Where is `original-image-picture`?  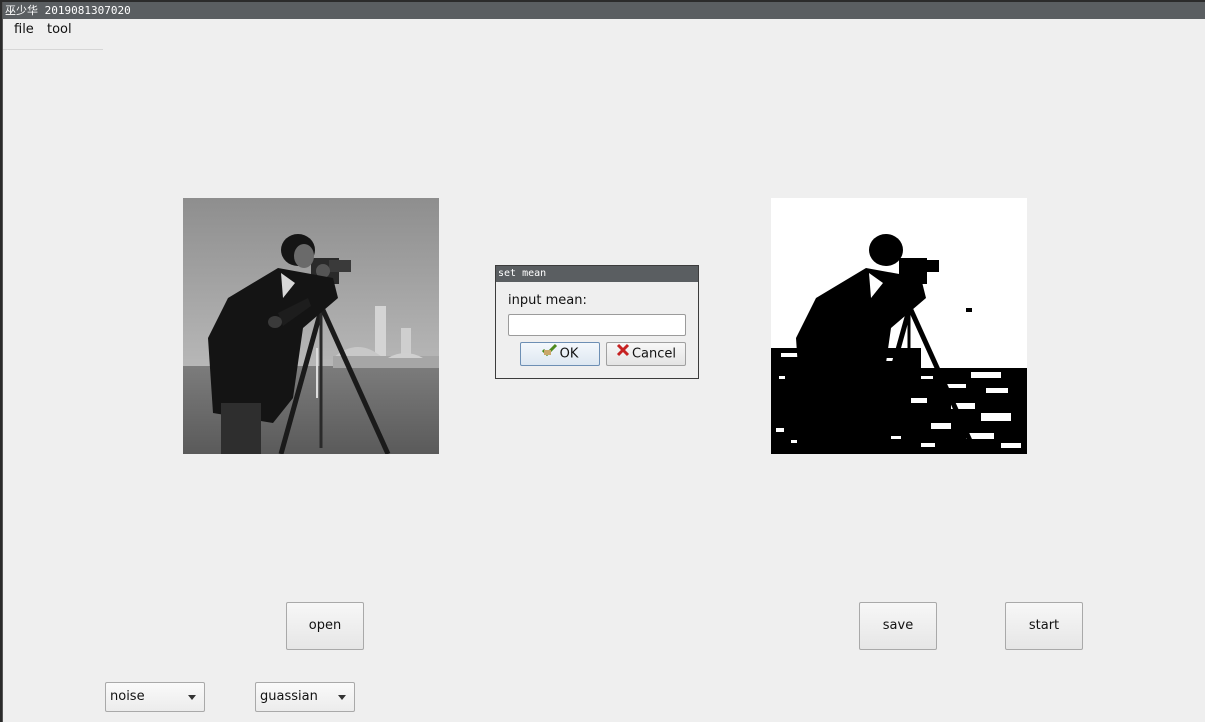 original-image-picture is located at coordinates (311, 327).